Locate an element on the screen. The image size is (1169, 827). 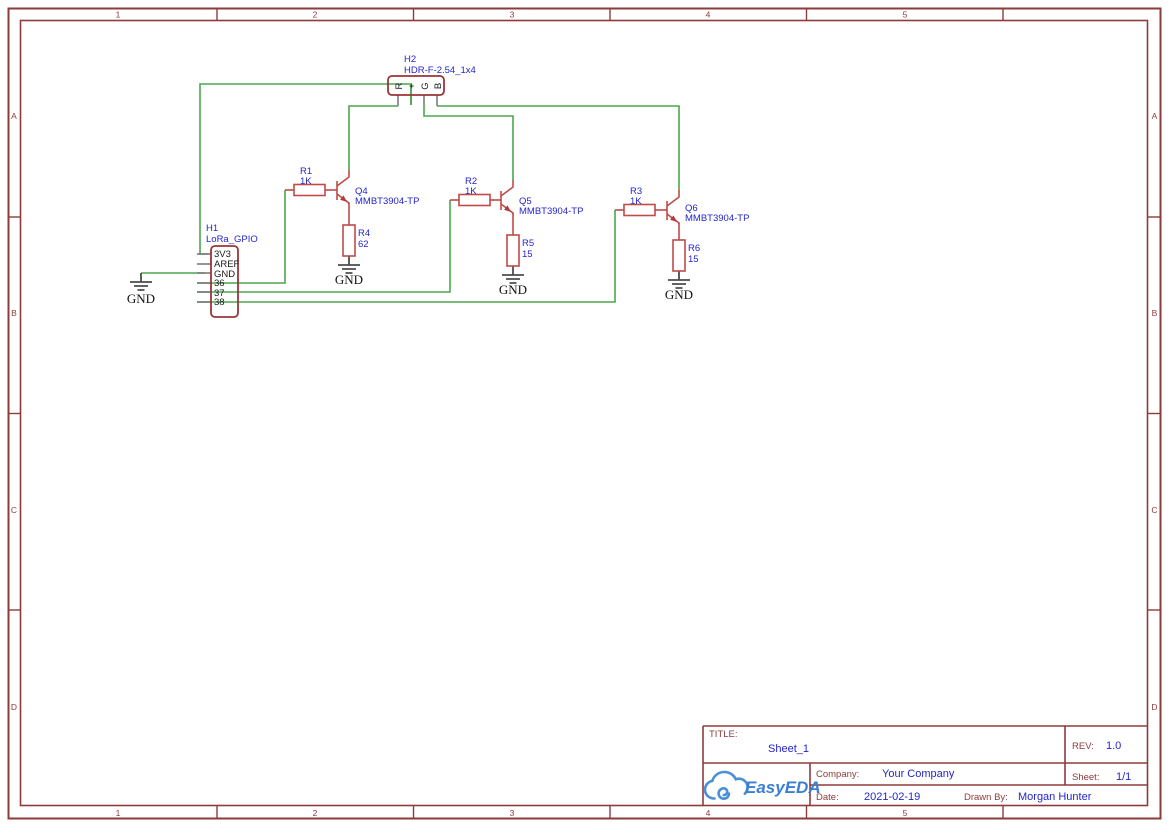
title-label: TITLE: is located at coordinates (723, 734).